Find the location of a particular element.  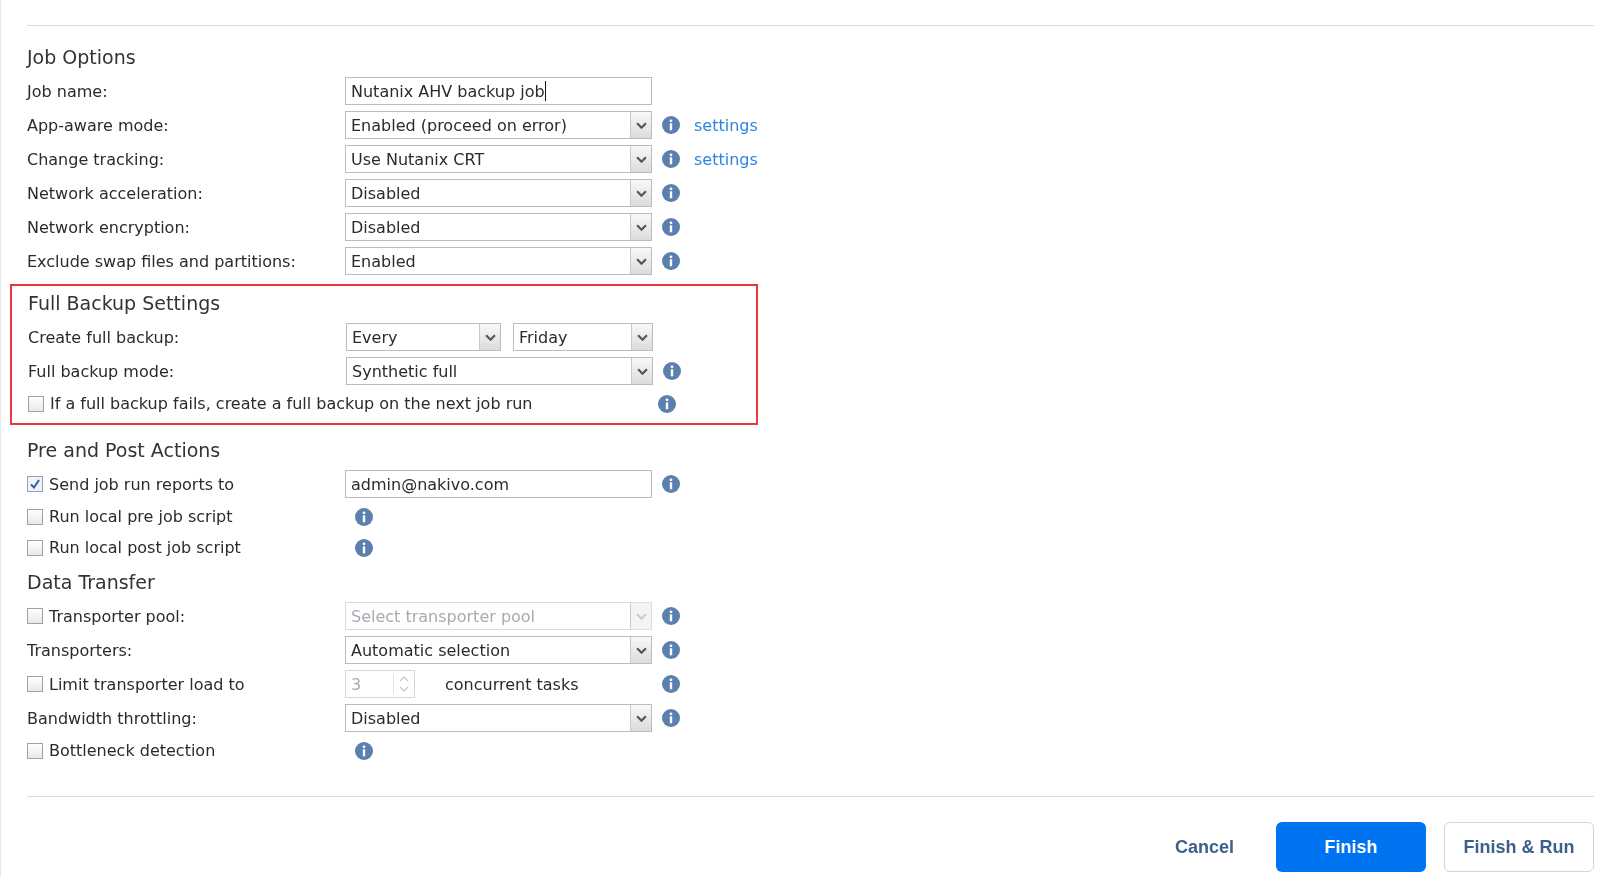

dropdown: Automatic selection is located at coordinates (498, 650).